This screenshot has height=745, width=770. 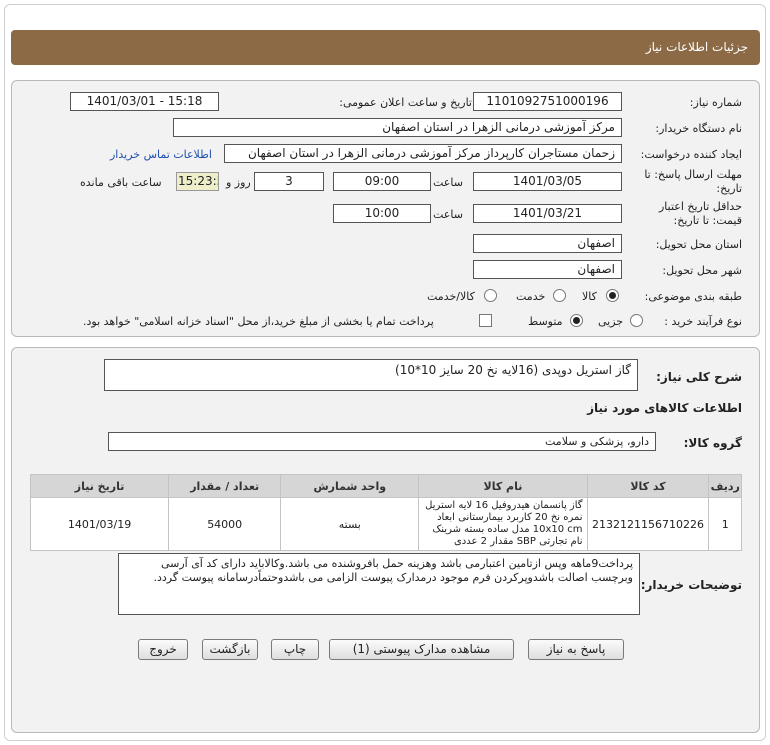 What do you see at coordinates (225, 524) in the screenshot?
I see `cell-qty: 54000` at bounding box center [225, 524].